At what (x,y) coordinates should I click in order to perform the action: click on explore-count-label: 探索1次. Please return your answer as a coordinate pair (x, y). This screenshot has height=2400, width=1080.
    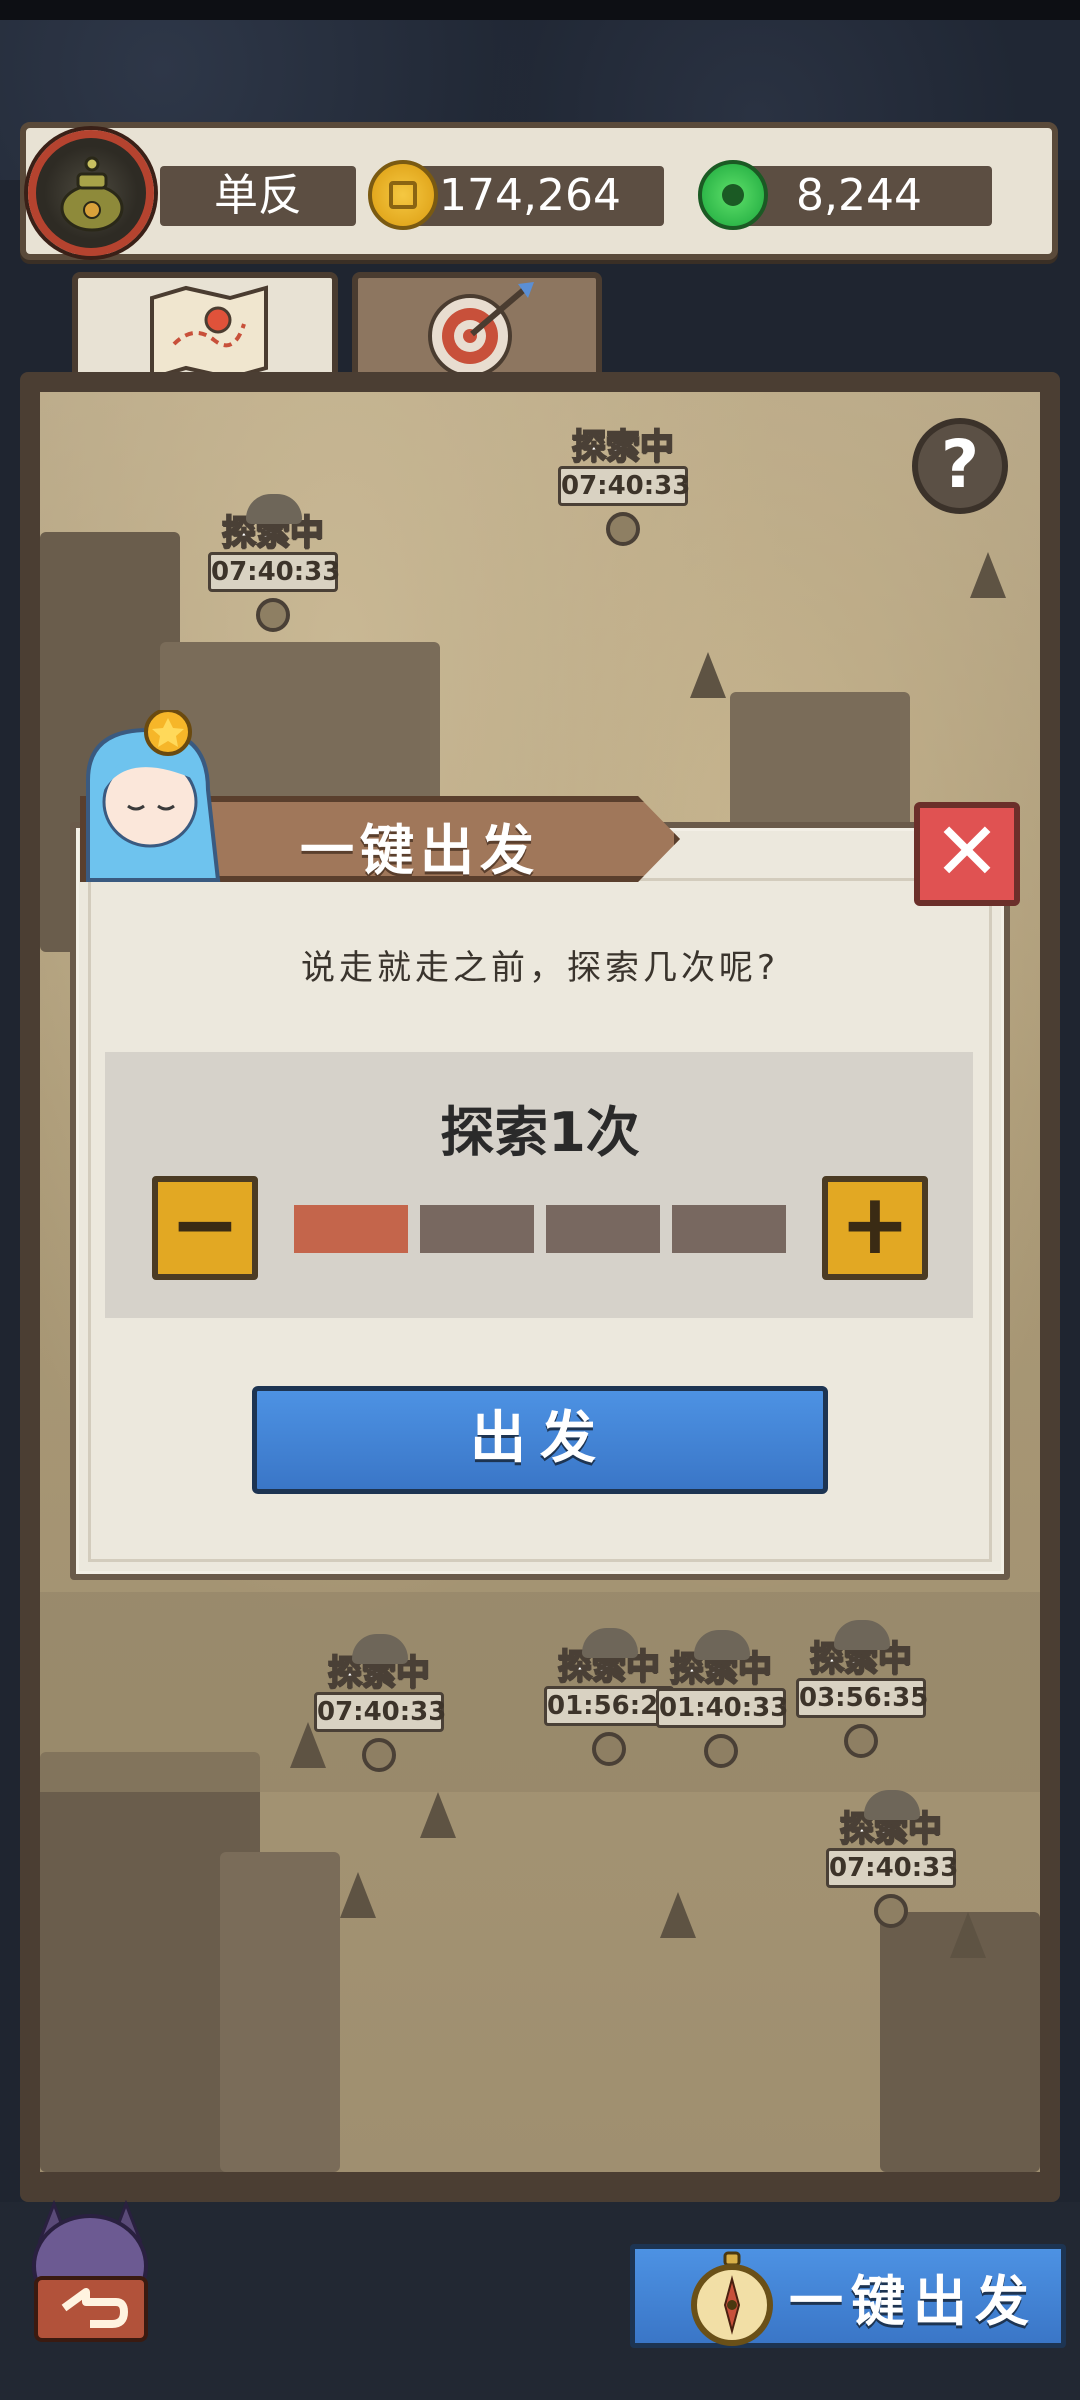
    Looking at the image, I should click on (540, 1132).